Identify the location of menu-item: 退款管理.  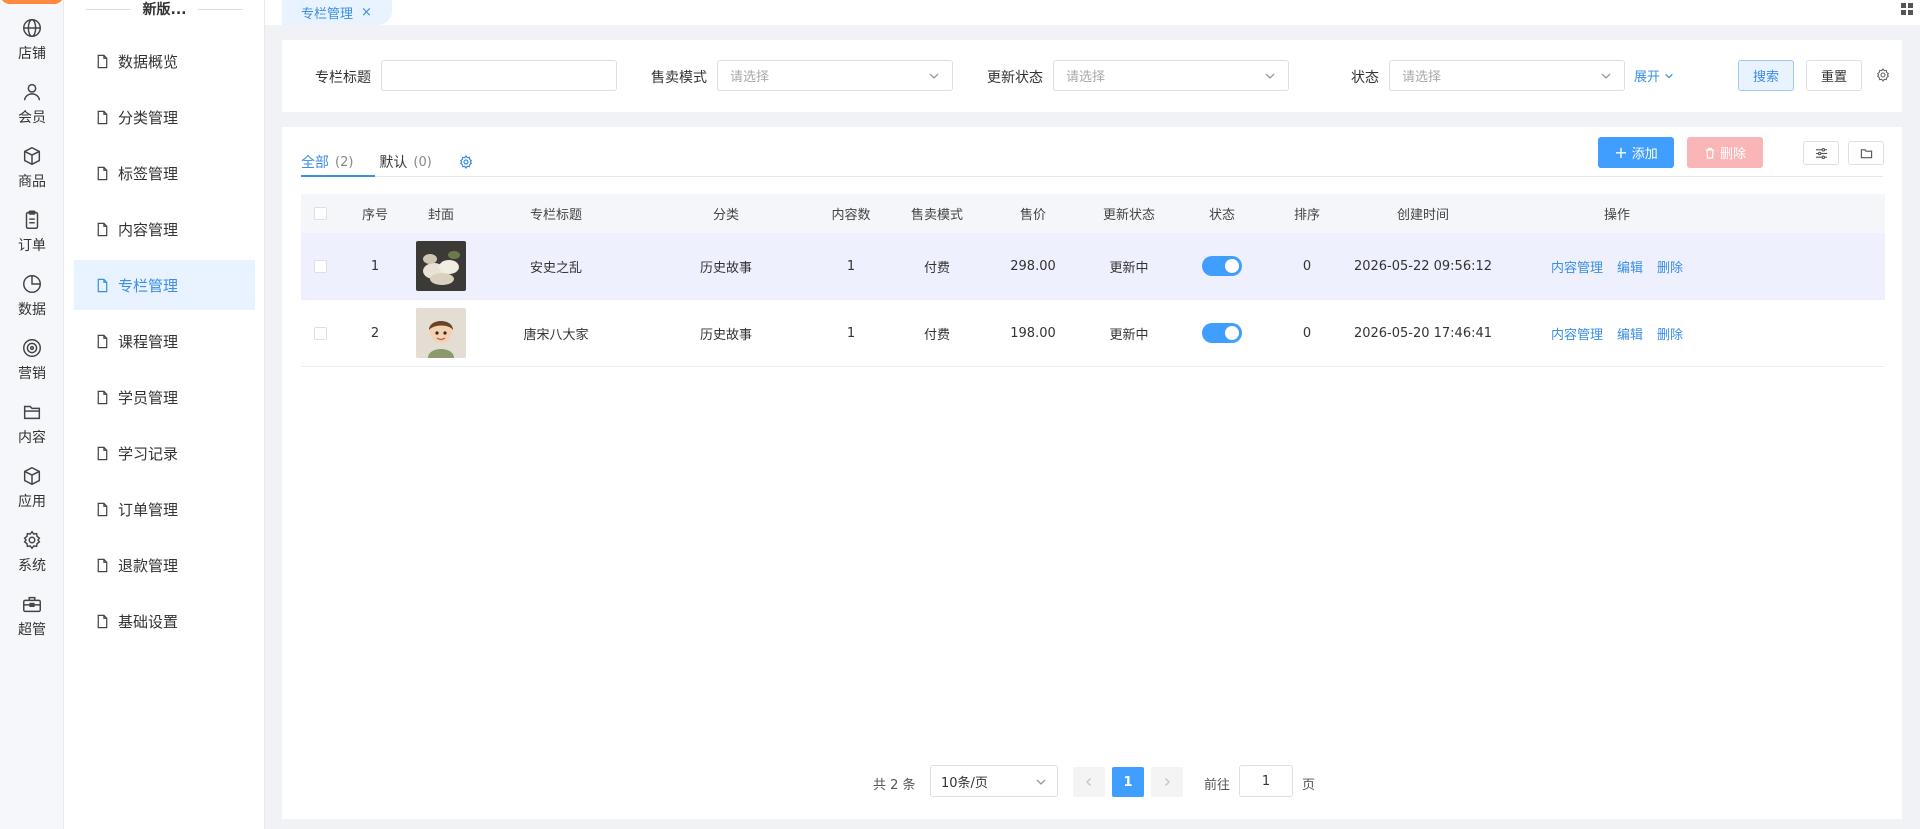
(164, 565).